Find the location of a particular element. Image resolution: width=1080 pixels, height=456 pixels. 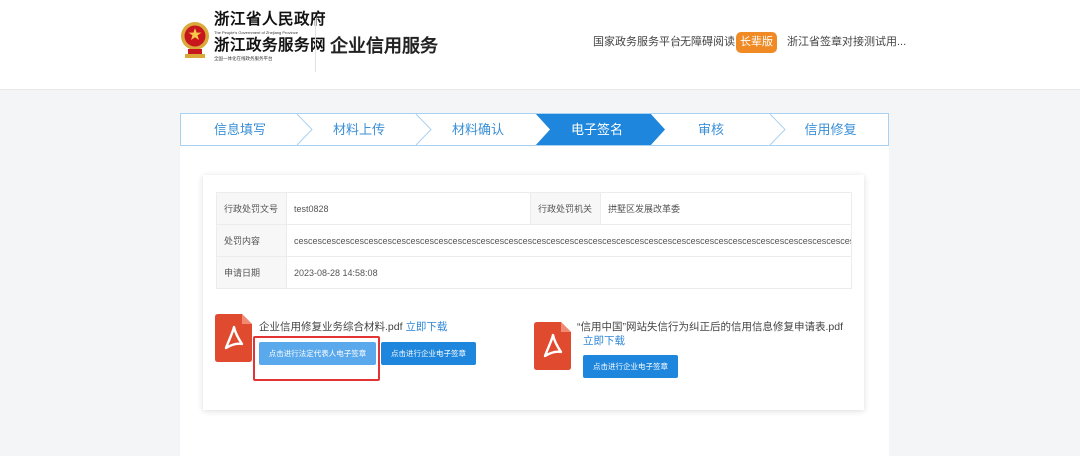

file-item: 企业信用修复业务综合材料.pdf 立即下载 is located at coordinates (353, 327).